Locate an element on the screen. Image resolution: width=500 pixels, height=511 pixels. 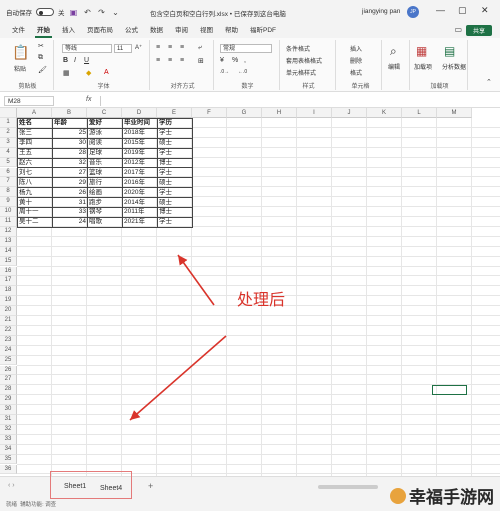
row-header-12: 12 is located at coordinates (8, 231).